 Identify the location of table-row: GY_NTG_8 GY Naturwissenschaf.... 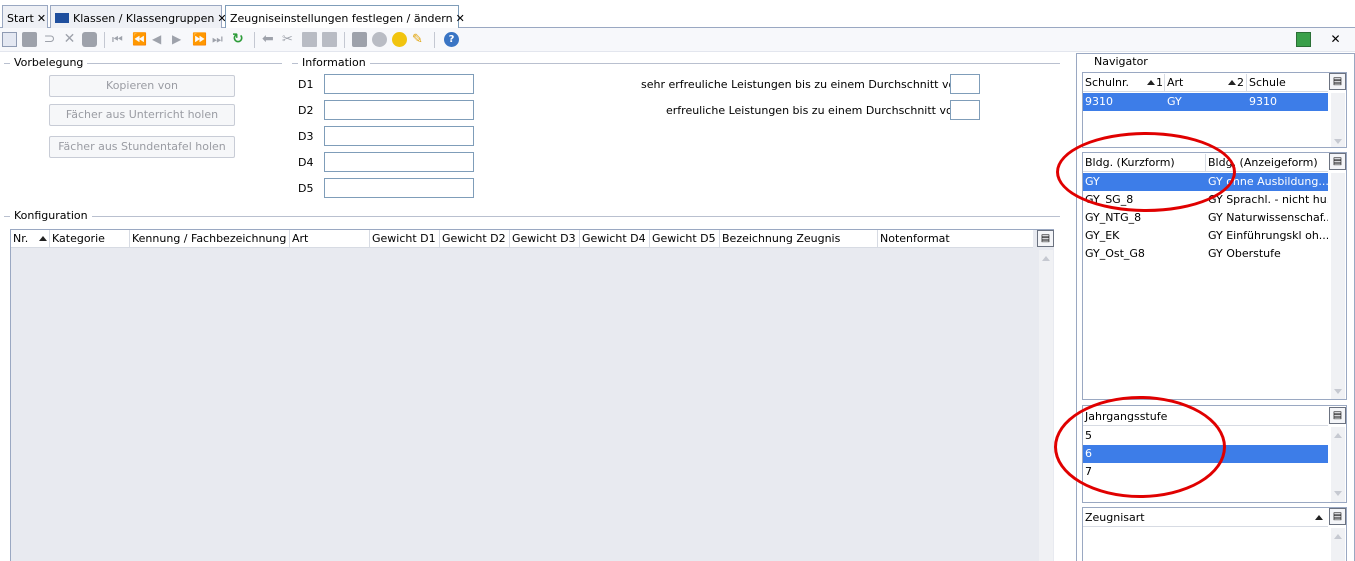
(1205, 218).